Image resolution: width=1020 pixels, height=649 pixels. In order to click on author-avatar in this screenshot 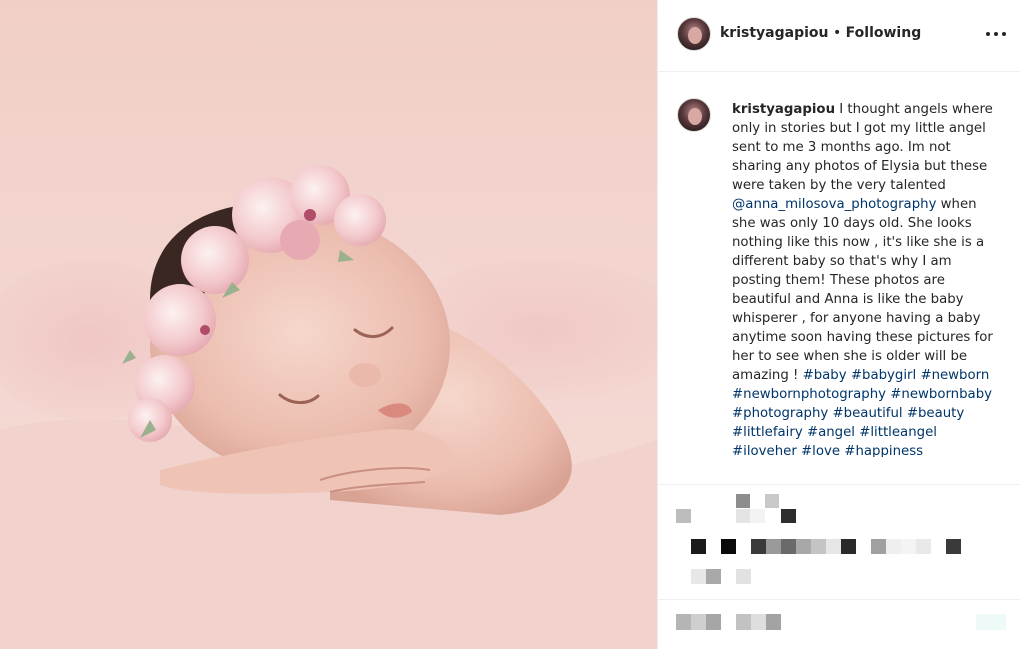, I will do `click(694, 34)`.